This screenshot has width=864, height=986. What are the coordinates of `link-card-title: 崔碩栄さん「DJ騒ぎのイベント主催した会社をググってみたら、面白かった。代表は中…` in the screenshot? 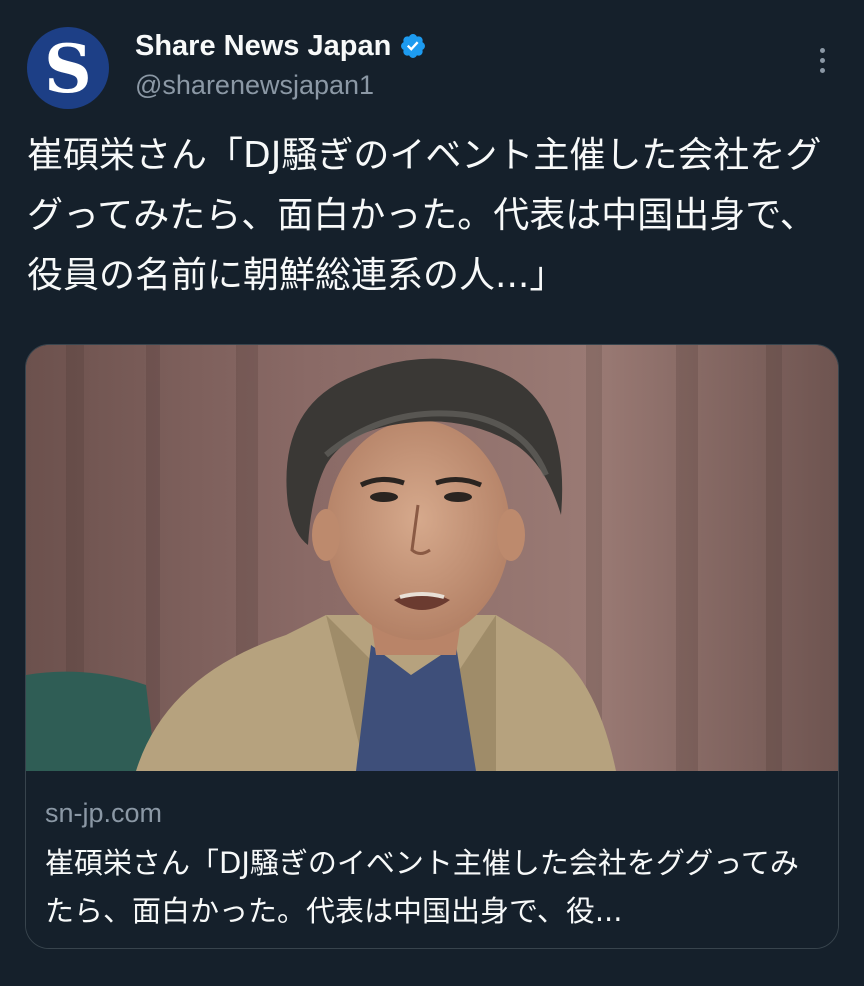 It's located at (422, 887).